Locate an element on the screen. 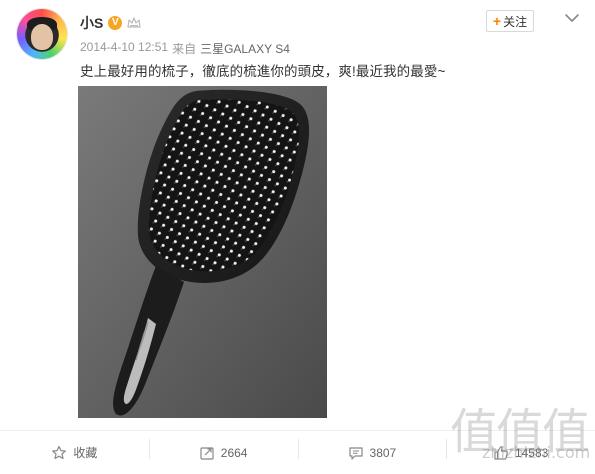 This screenshot has height=474, width=595. repost-count: 2664 is located at coordinates (234, 452).